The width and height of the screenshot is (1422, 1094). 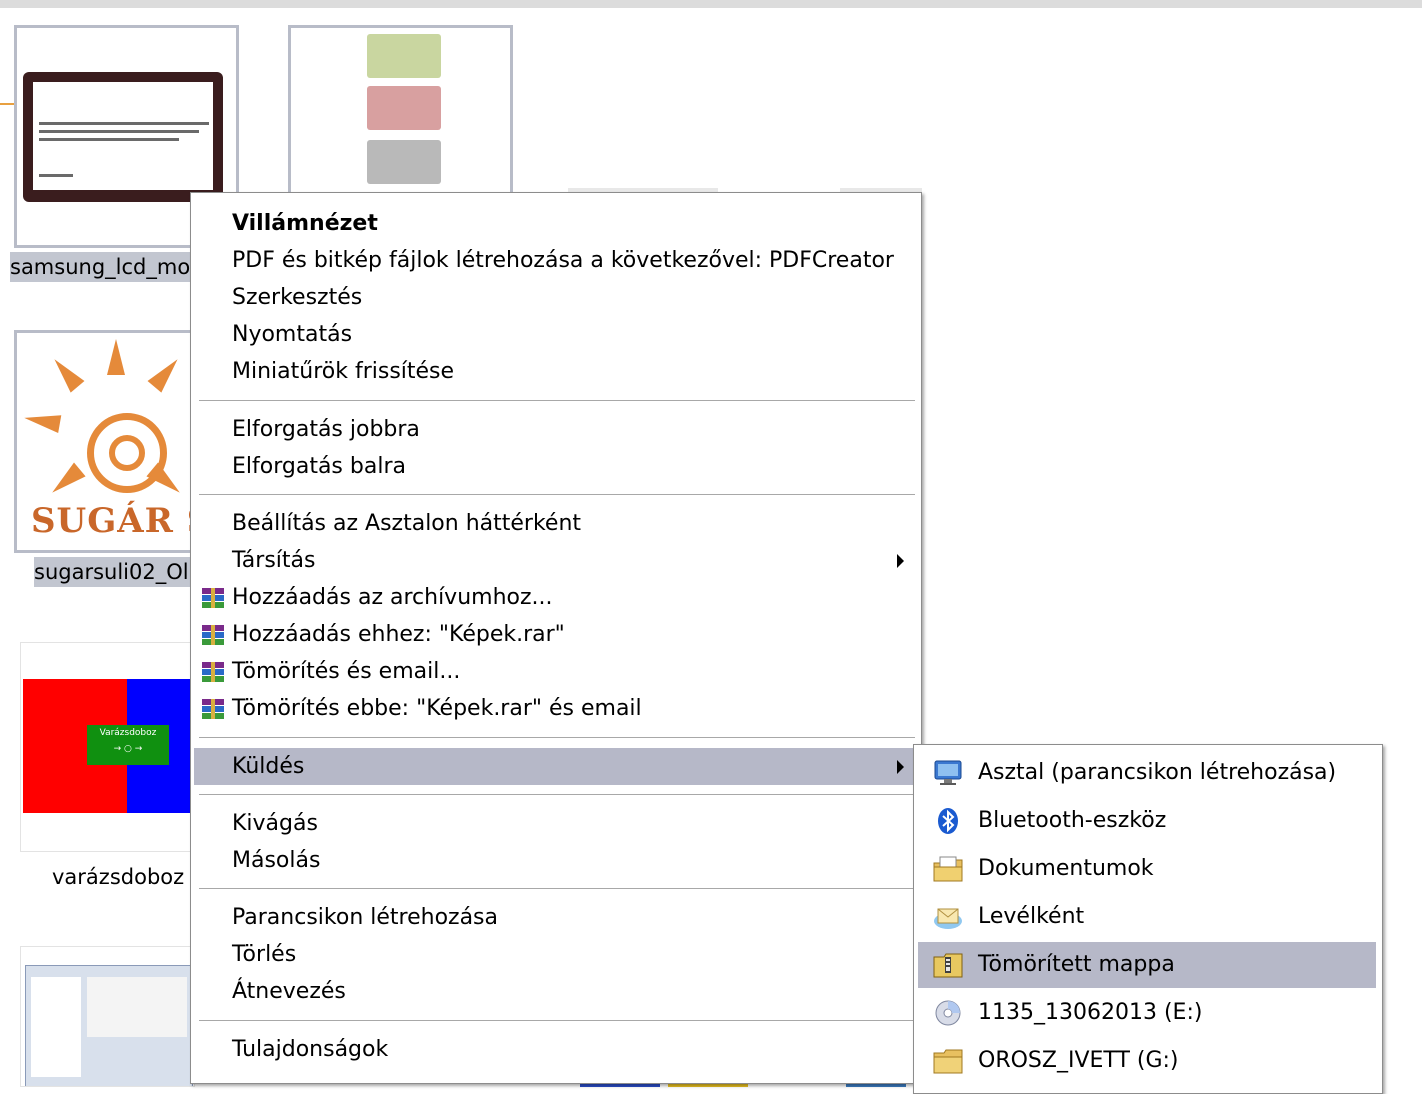 What do you see at coordinates (556, 560) in the screenshot?
I see `menu-item-open-with: Társítás` at bounding box center [556, 560].